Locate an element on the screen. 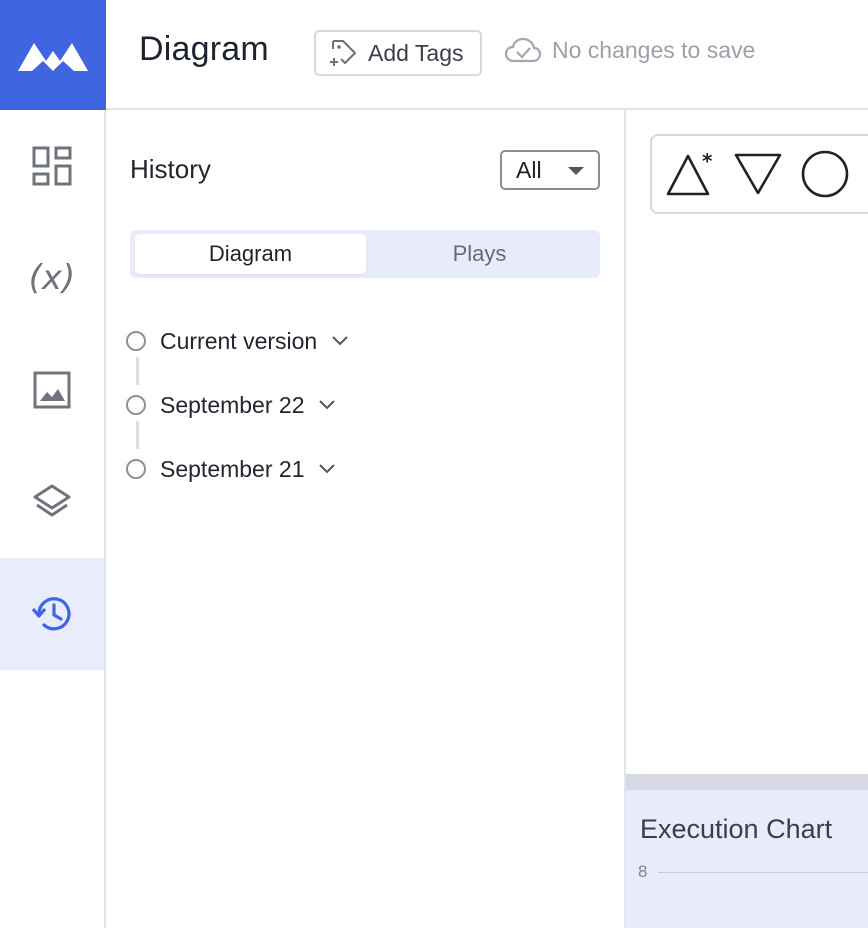 The image size is (868, 928). page-title: Diagram is located at coordinates (204, 49).